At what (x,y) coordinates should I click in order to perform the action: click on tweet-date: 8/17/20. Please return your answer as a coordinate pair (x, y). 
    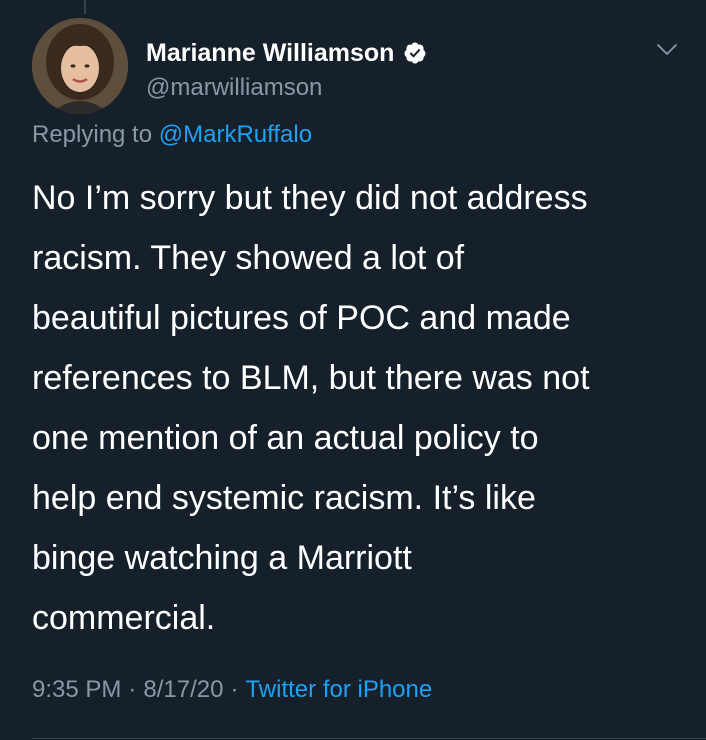
    Looking at the image, I should click on (183, 689).